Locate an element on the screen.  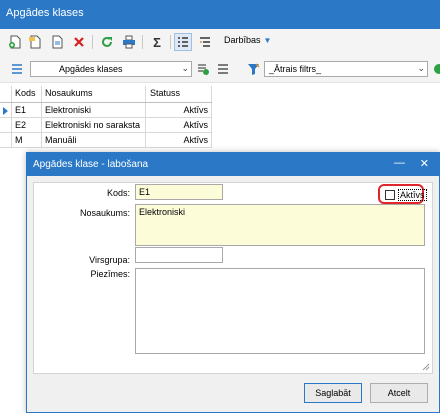
filter-bar: Apgādes klases ⌄ _Ātrais filtrs_ ⌄ is located at coordinates (220, 69).